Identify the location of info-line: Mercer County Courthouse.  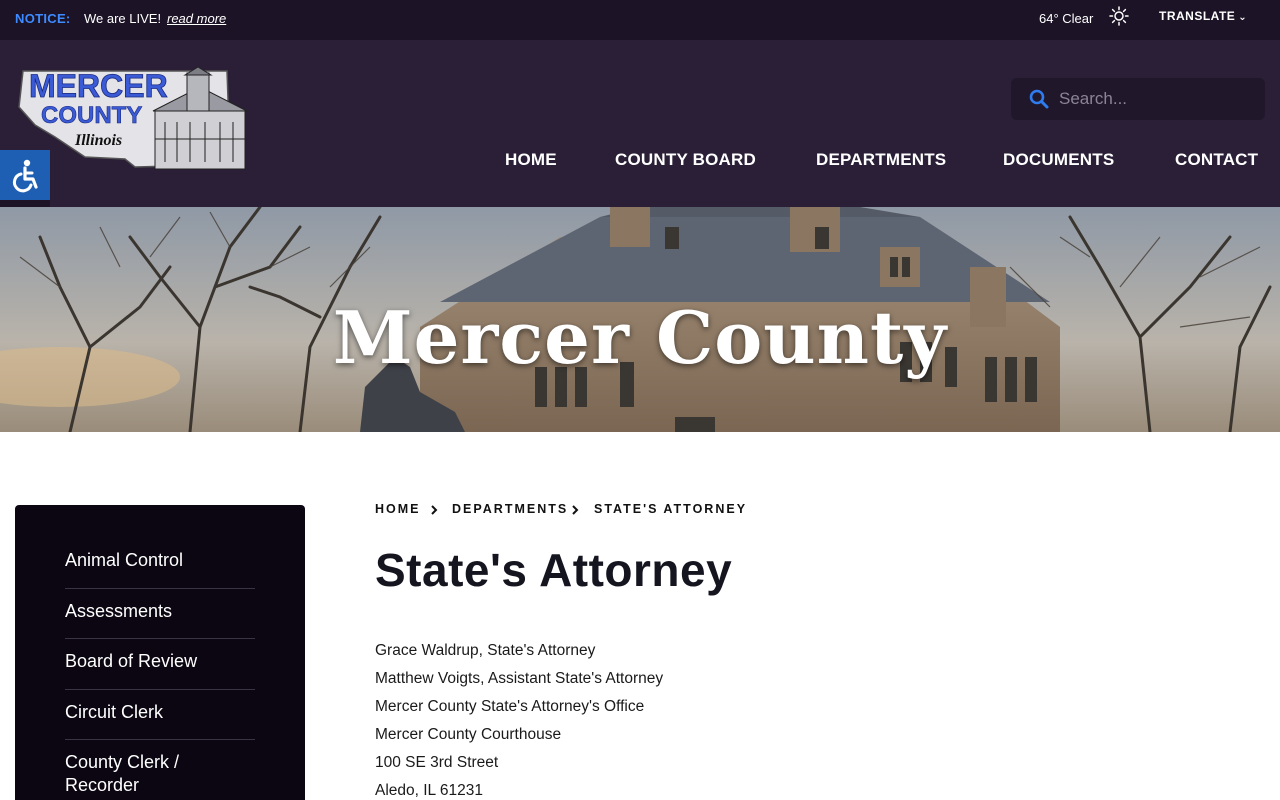
(468, 734).